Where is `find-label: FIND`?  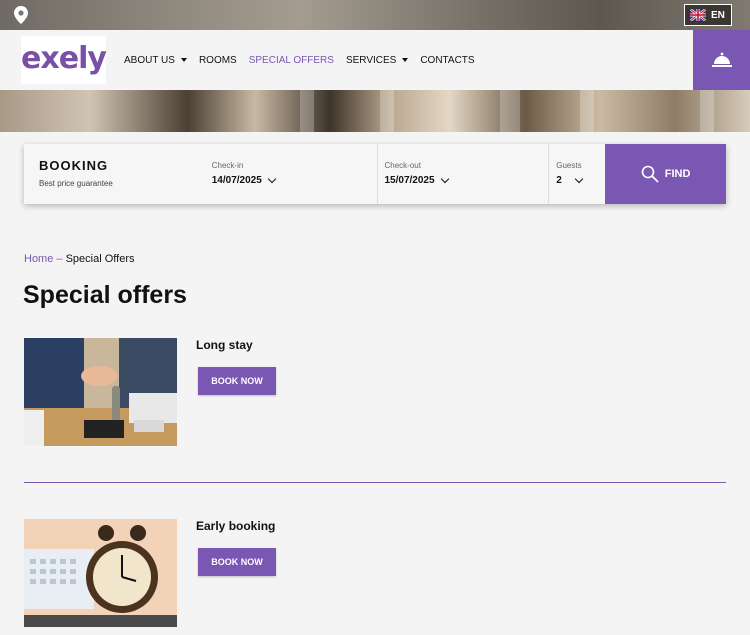 find-label: FIND is located at coordinates (677, 174).